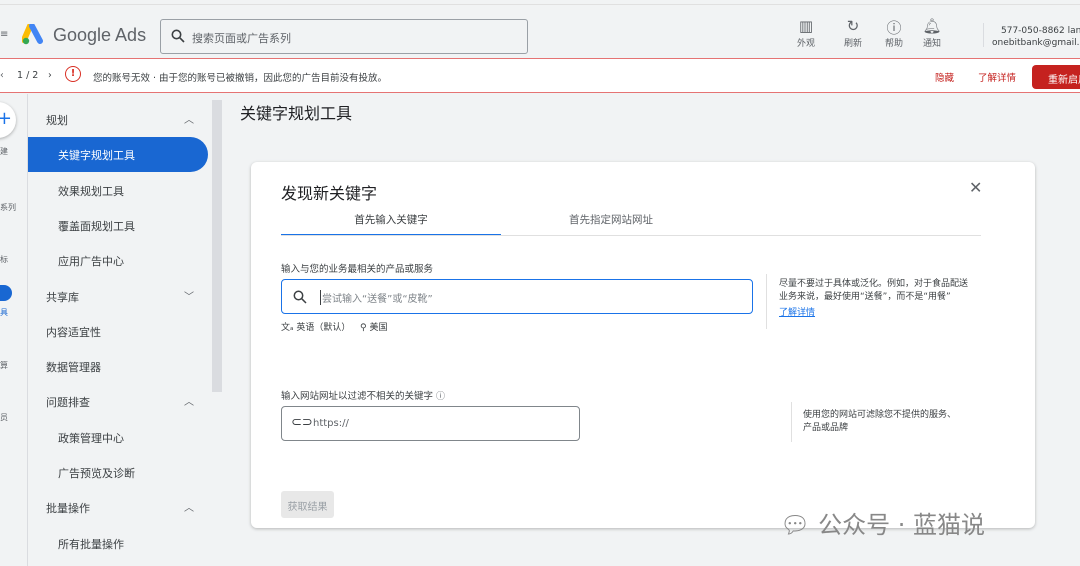 Image resolution: width=1080 pixels, height=566 pixels. Describe the element at coordinates (944, 77) in the screenshot. I see `dismiss-link: 隐藏` at that location.